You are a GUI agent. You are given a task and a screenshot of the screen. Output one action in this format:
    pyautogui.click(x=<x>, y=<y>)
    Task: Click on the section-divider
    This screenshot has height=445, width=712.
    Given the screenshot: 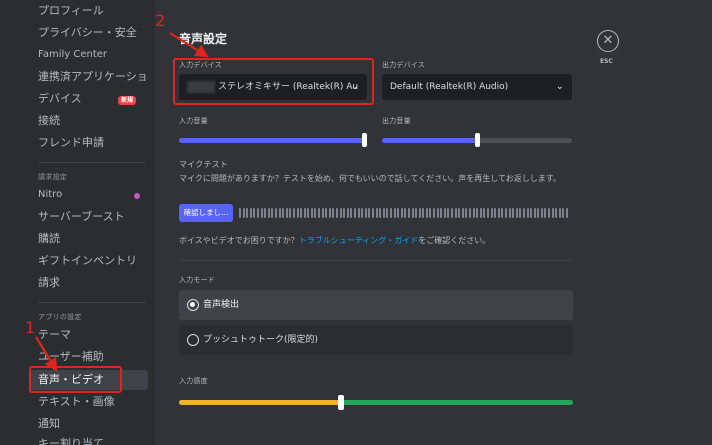 What is the action you would take?
    pyautogui.click(x=376, y=260)
    